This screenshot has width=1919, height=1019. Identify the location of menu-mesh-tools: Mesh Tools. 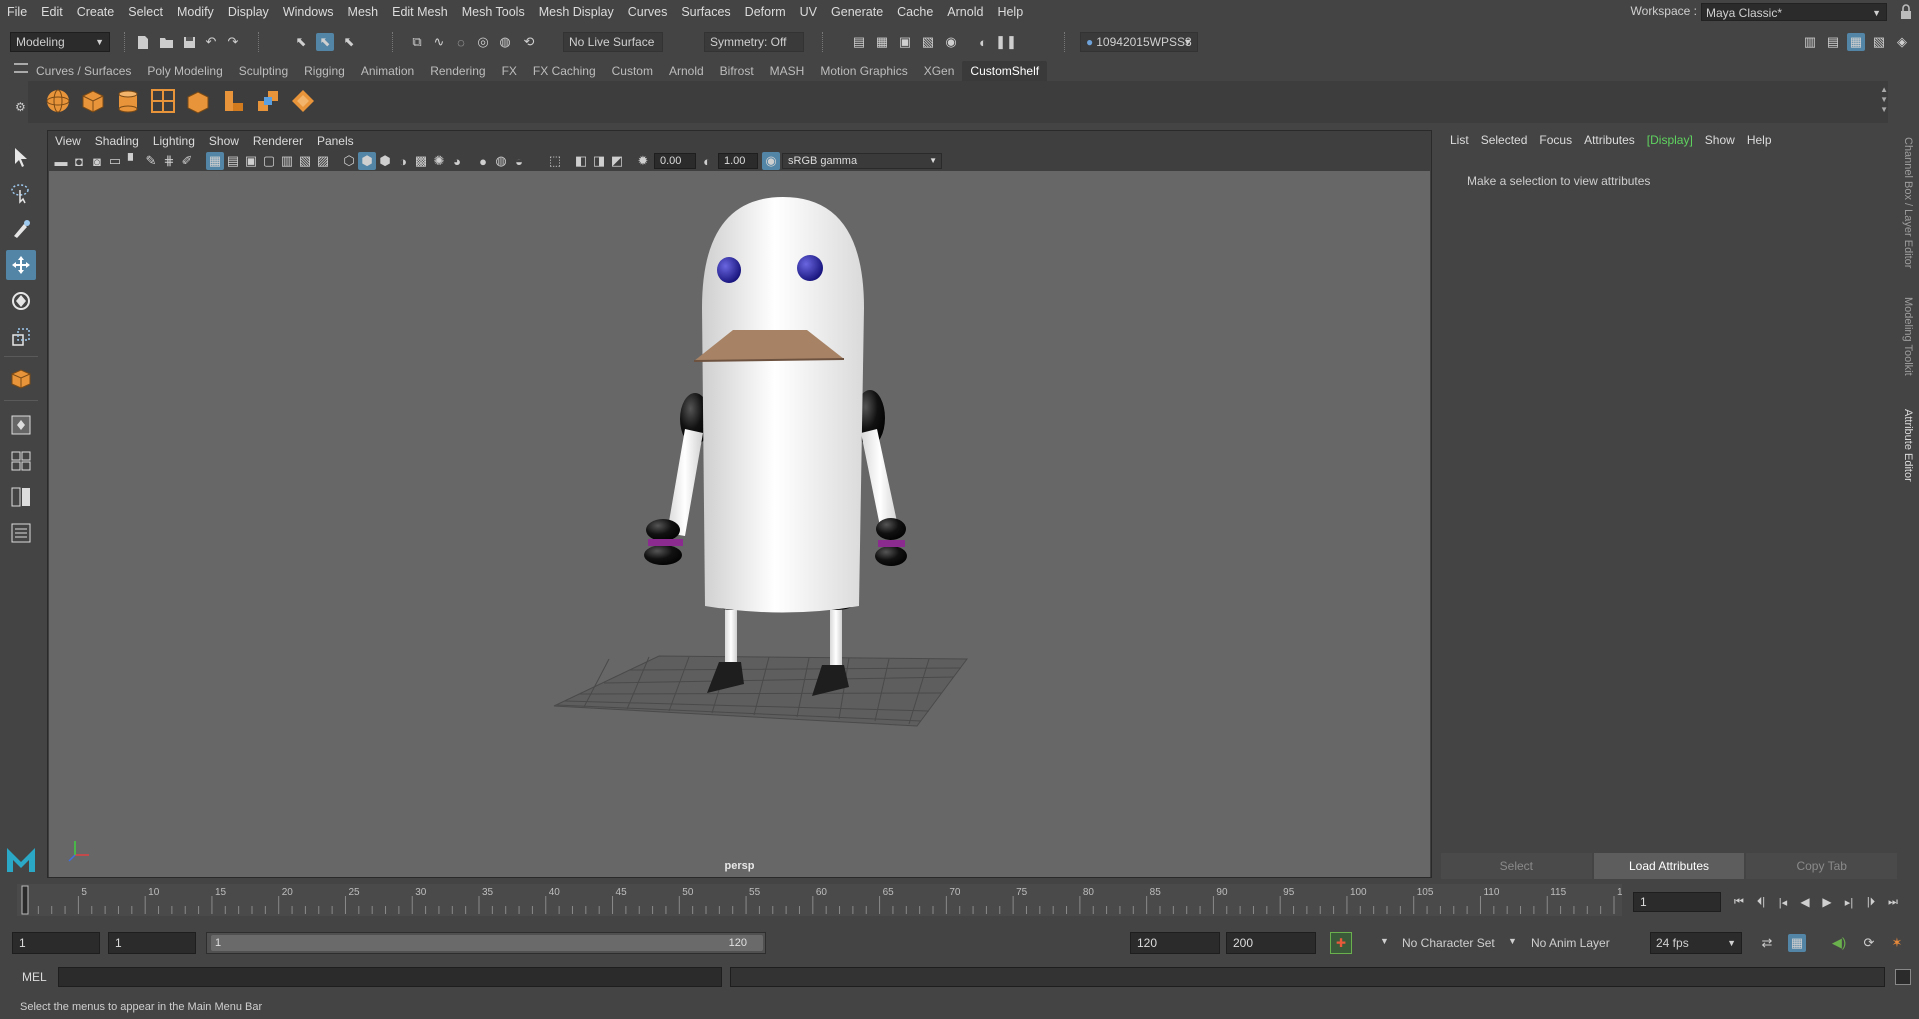
(493, 12).